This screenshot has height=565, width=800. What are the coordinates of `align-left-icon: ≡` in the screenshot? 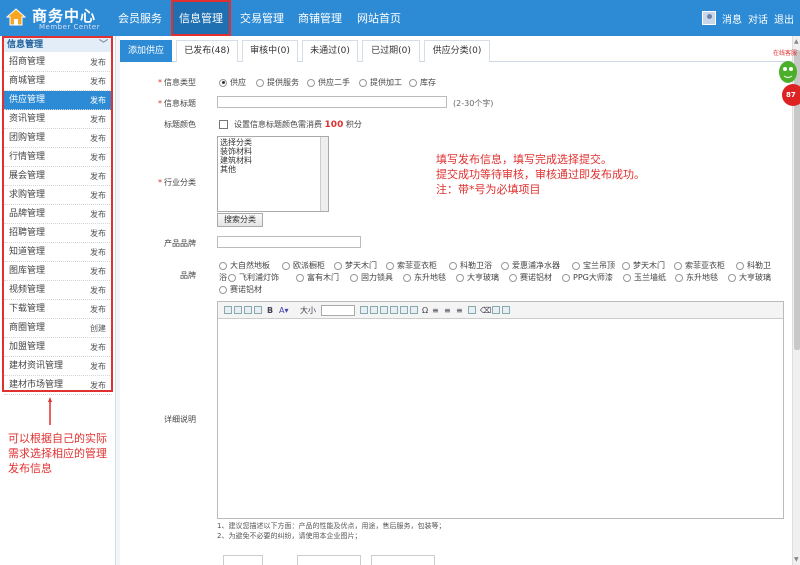 It's located at (435, 310).